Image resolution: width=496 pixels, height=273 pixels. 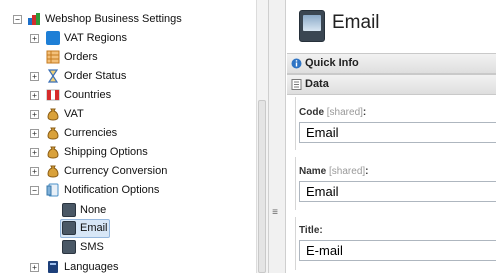 What do you see at coordinates (296, 63) in the screenshot?
I see `info-icon` at bounding box center [296, 63].